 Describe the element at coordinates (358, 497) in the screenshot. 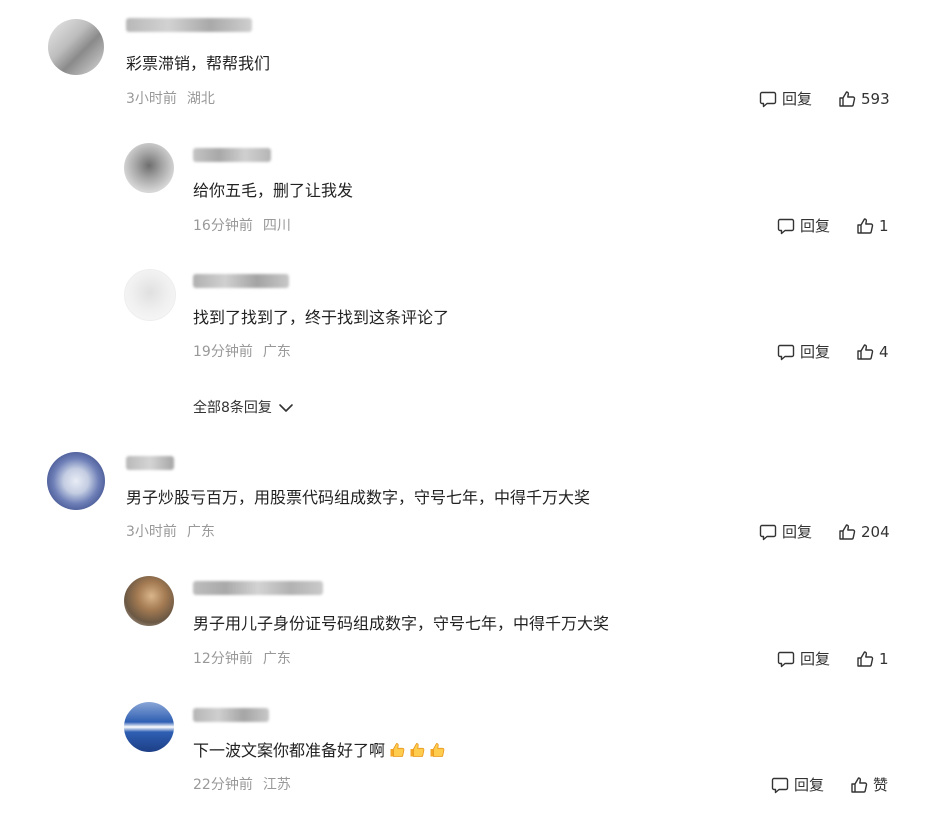

I see `comment-text: 男子炒股亏百万，用股票代码组成数字，守号七年，中得千万大奖` at that location.